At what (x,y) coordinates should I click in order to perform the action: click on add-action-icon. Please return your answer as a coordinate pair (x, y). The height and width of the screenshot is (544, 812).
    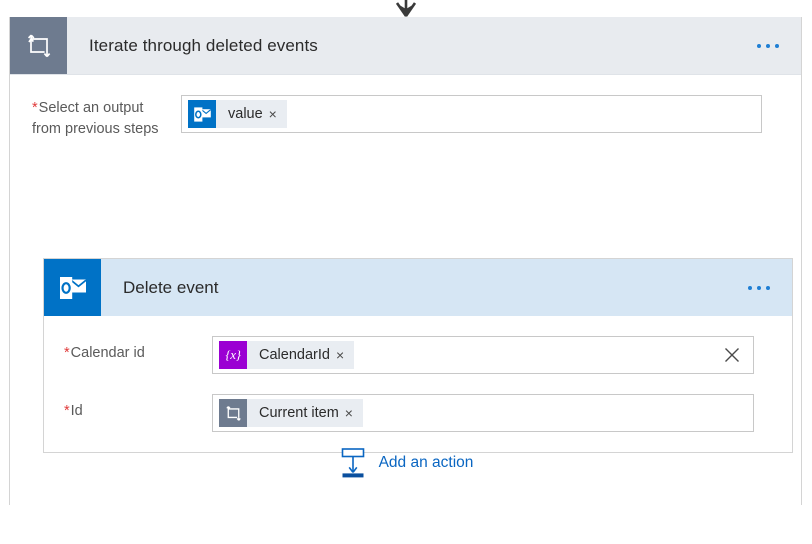
    Looking at the image, I should click on (353, 463).